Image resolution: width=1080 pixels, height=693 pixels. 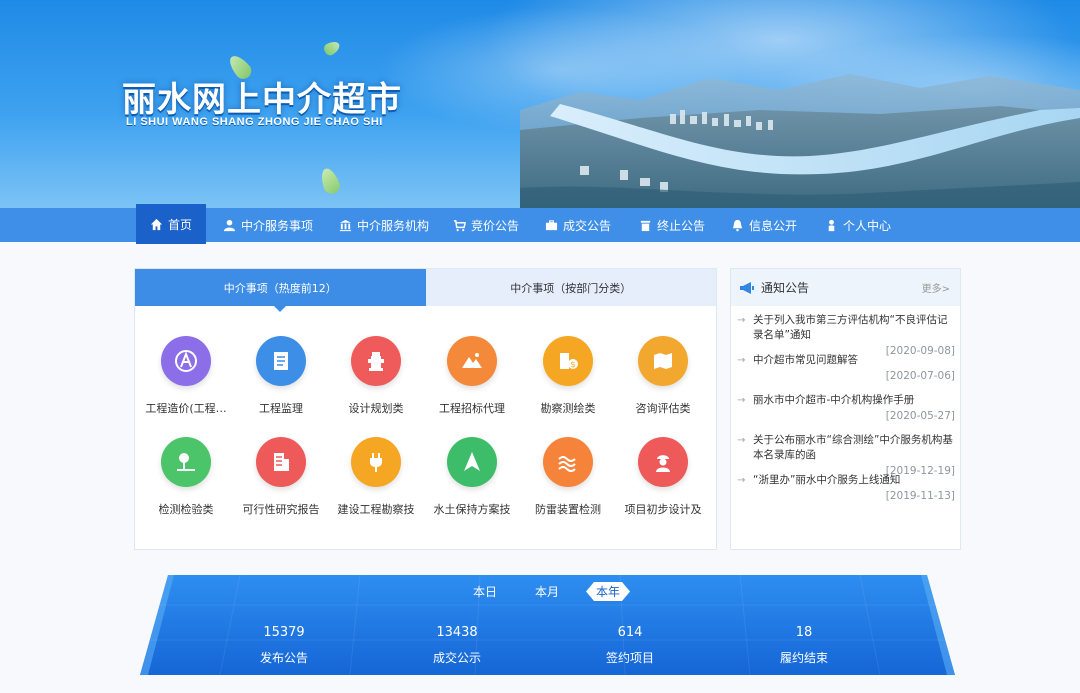 What do you see at coordinates (645, 225) in the screenshot?
I see `trash-icon` at bounding box center [645, 225].